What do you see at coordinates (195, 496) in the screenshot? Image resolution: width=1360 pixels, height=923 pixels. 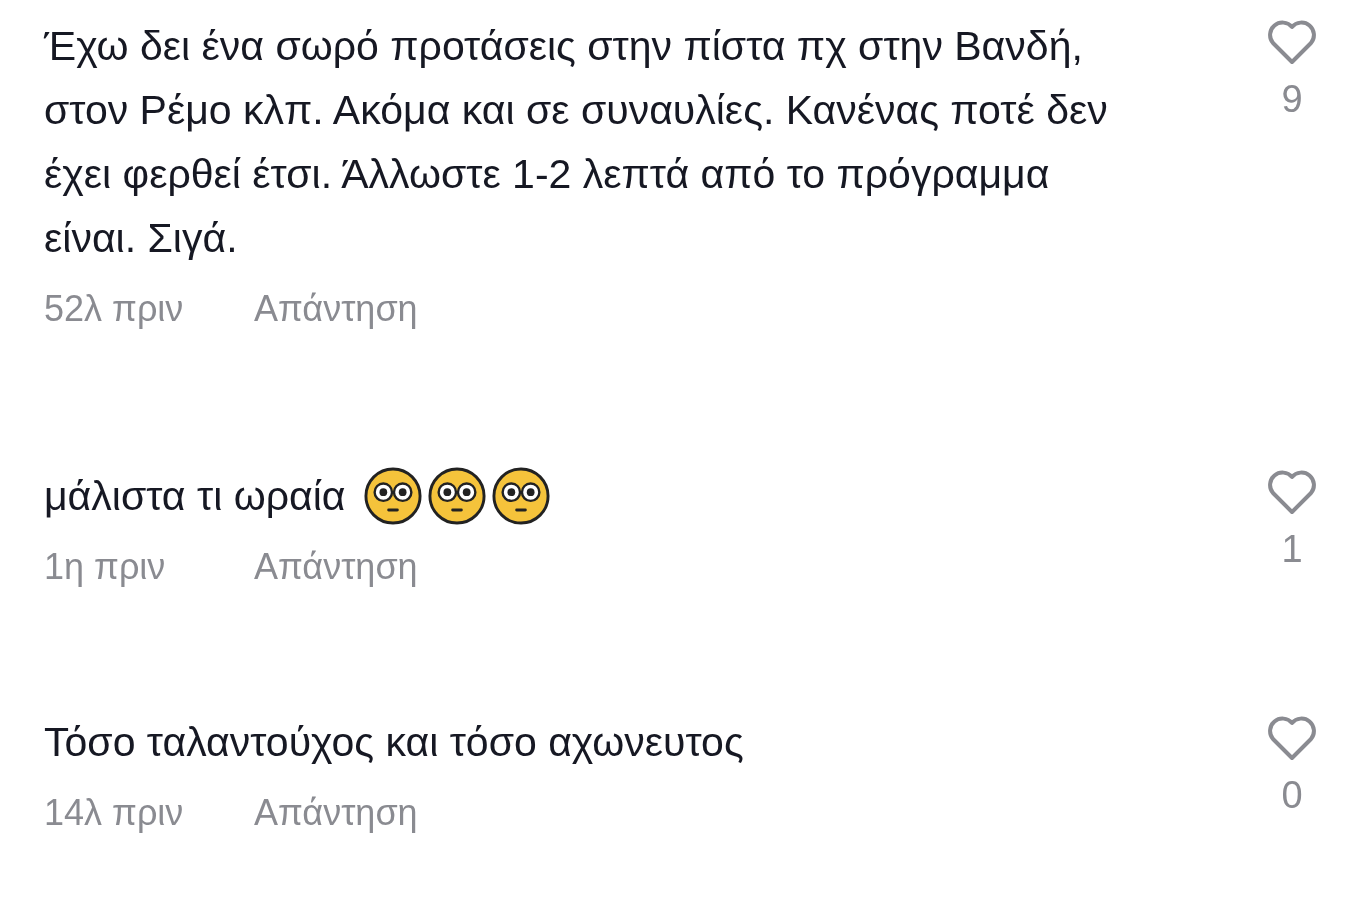 I see `comment-text: μάλιστα τι ωραία` at bounding box center [195, 496].